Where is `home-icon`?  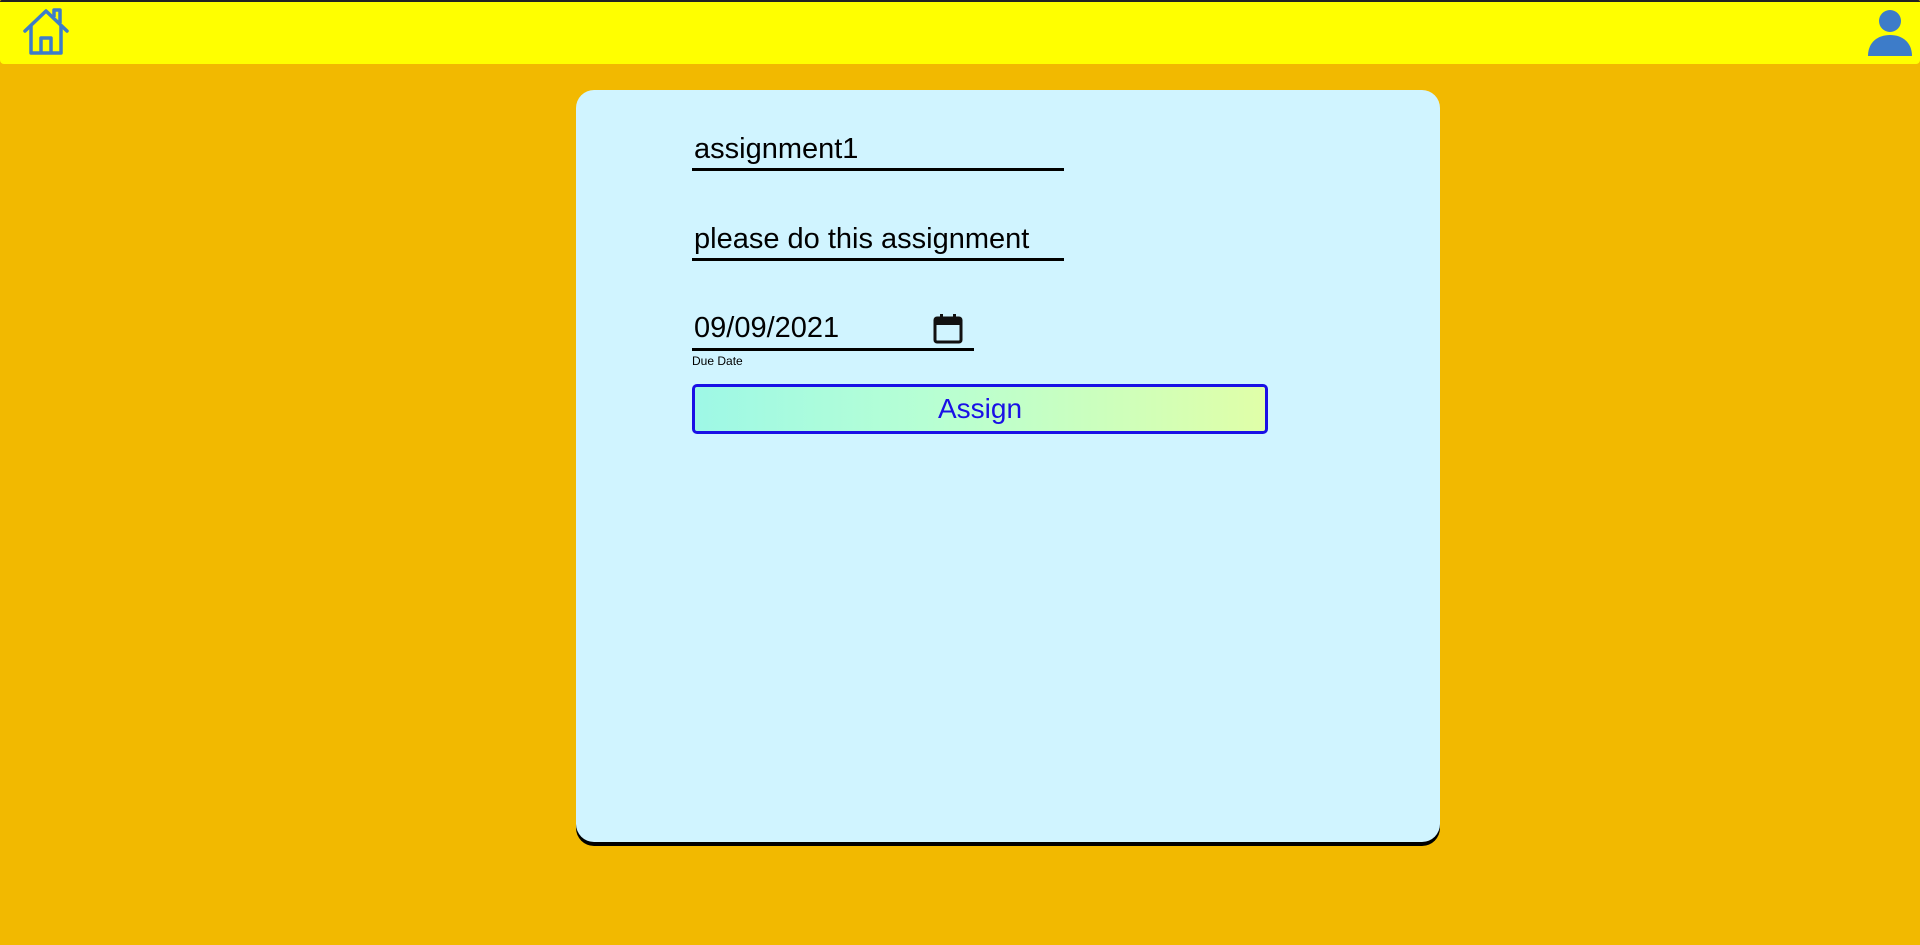 home-icon is located at coordinates (46, 31).